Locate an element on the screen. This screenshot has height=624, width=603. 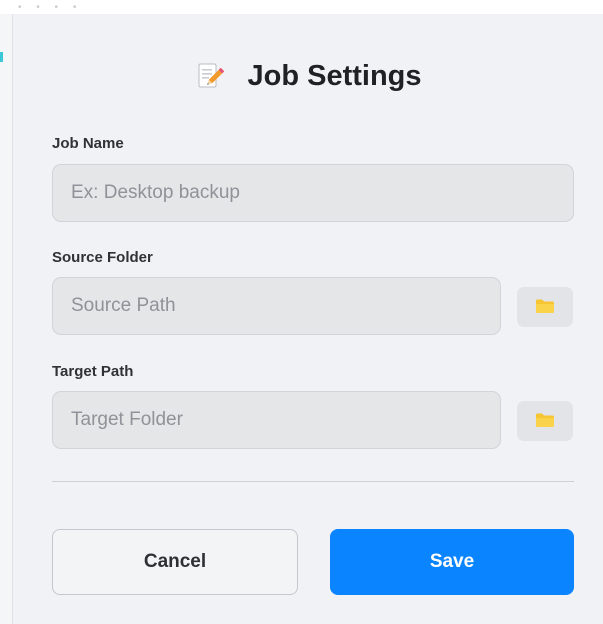
target-path-label: Target Path is located at coordinates (93, 371).